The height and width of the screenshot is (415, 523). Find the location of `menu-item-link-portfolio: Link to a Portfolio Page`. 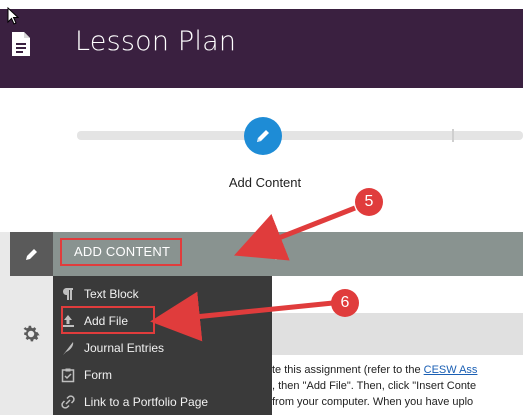

menu-item-link-portfolio: Link to a Portfolio Page is located at coordinates (134, 402).